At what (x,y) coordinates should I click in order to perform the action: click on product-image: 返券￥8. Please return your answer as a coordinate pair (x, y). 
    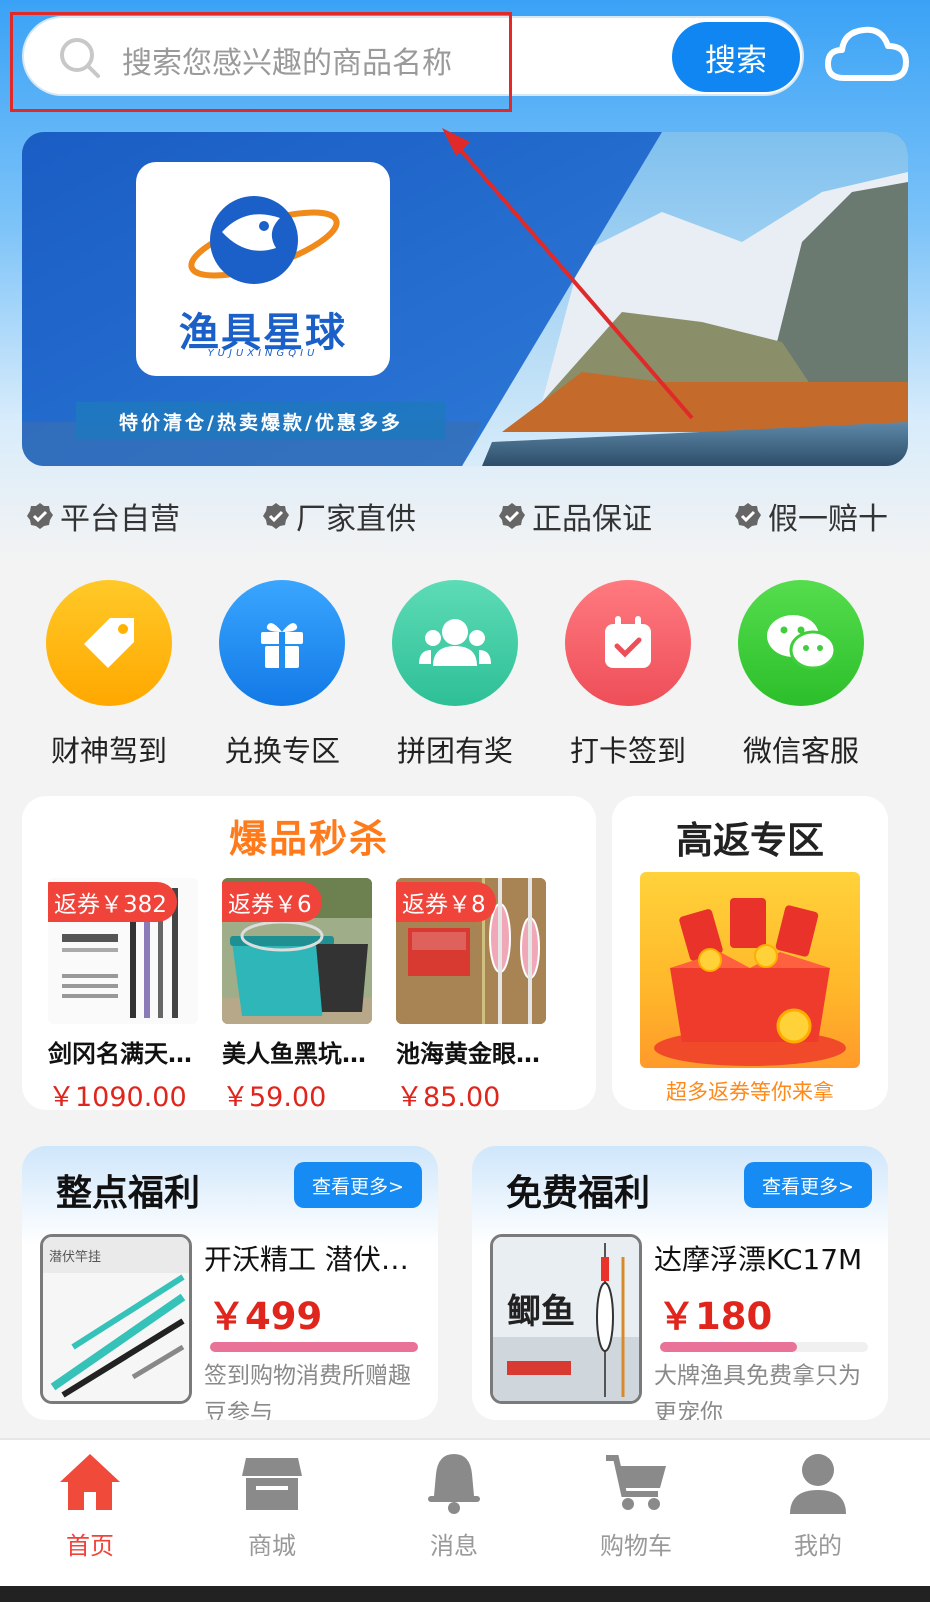
    Looking at the image, I should click on (471, 951).